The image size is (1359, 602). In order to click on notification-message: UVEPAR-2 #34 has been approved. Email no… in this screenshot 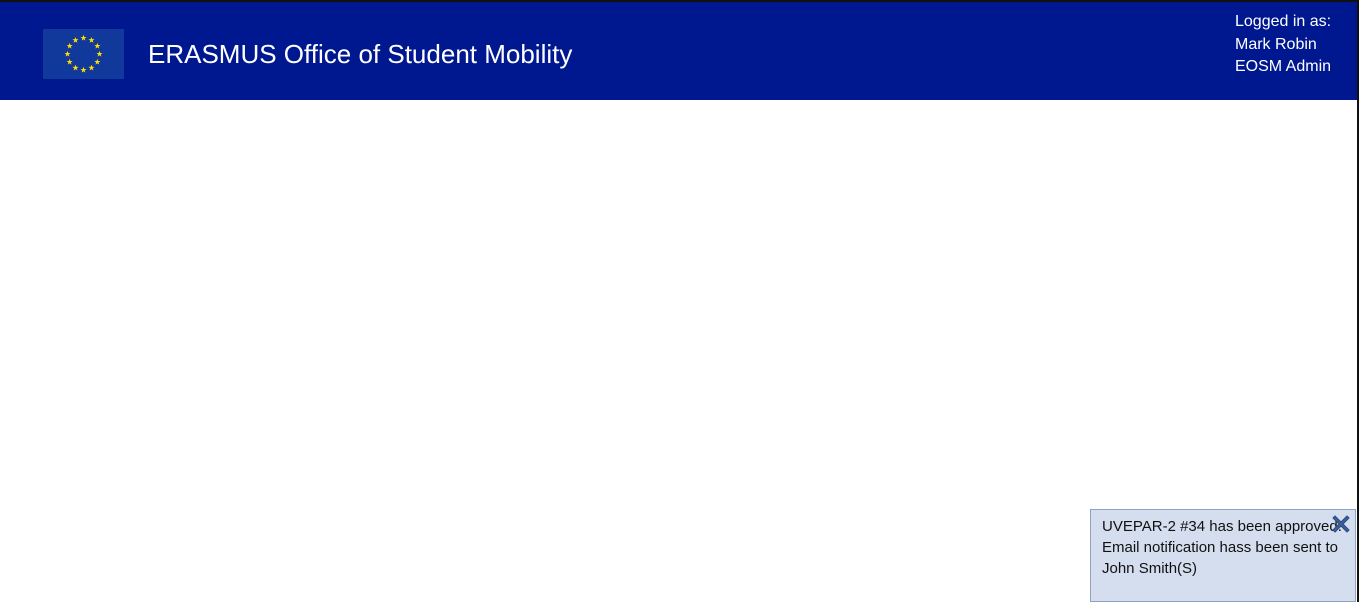, I will do `click(1222, 547)`.